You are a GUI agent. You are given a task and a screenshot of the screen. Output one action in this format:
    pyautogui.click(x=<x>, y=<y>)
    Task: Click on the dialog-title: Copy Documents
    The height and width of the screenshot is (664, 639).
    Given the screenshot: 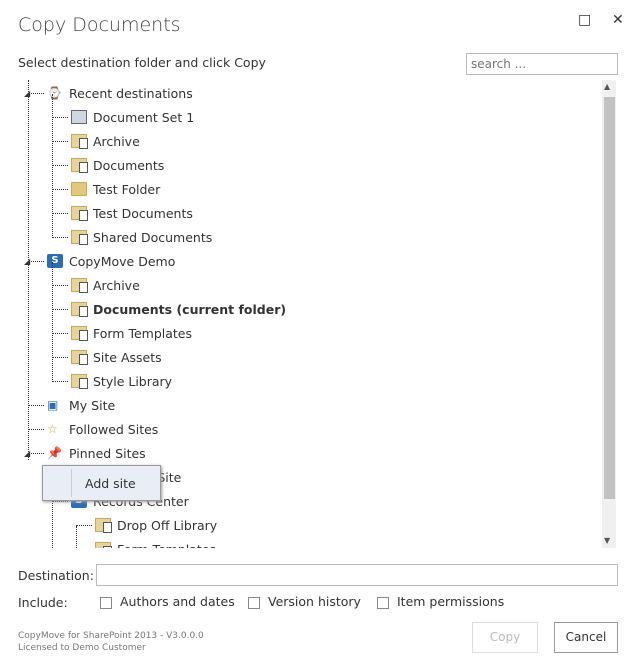 What is the action you would take?
    pyautogui.click(x=99, y=25)
    